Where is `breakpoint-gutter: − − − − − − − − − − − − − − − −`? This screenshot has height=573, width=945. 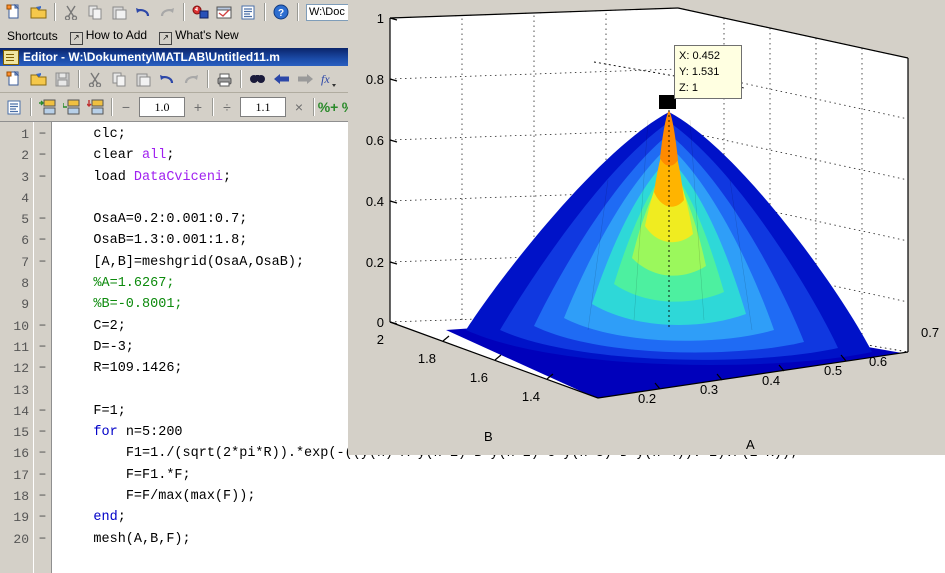 breakpoint-gutter: − − − − − − − − − − − − − − − − is located at coordinates (43, 347).